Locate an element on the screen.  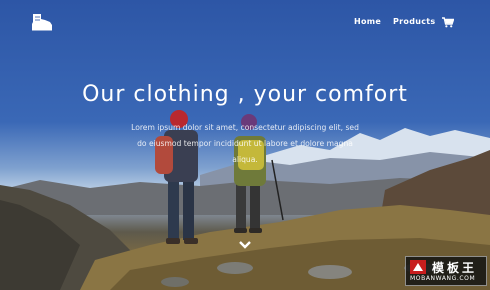
shopping-cart-icon is located at coordinates (448, 22).